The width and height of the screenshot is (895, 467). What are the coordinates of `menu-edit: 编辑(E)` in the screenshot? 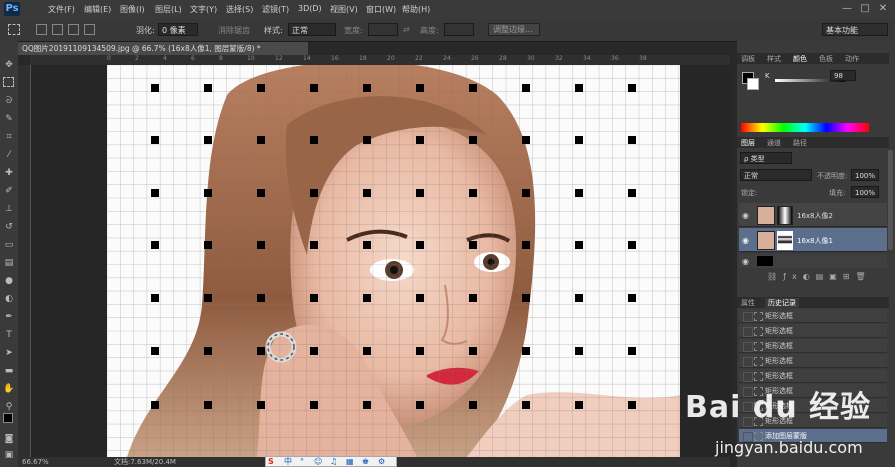 It's located at (97, 9).